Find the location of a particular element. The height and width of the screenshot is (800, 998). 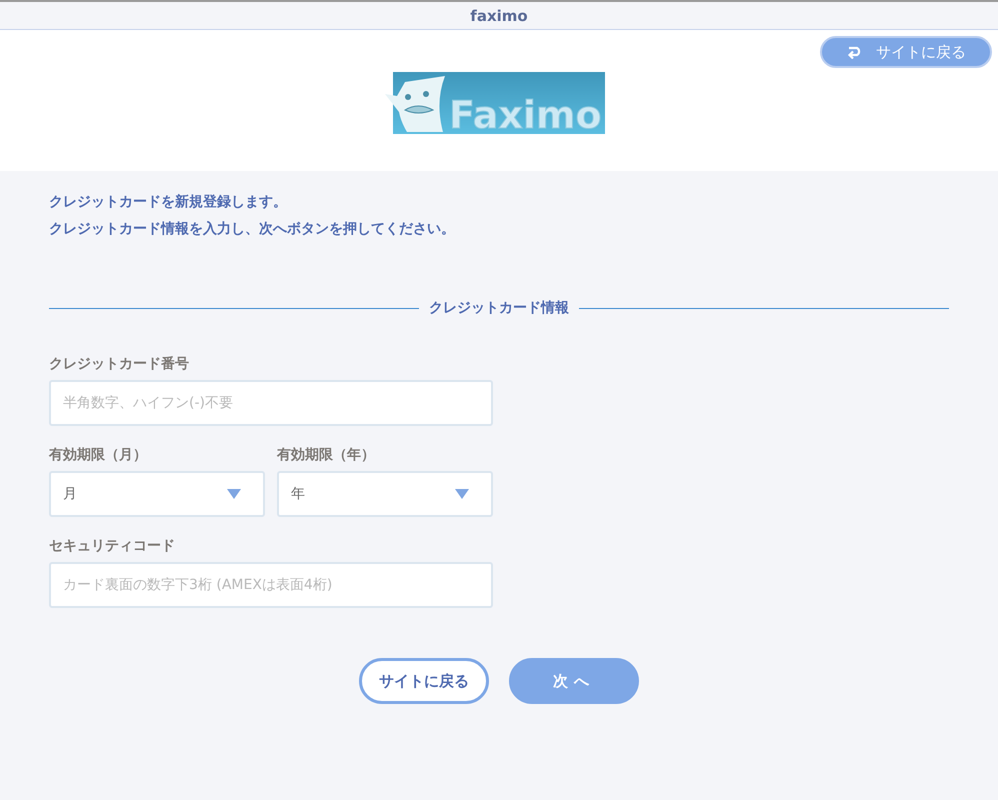

intro-text: クレジットカード情報を入力し、次へボタンを押してください。 is located at coordinates (252, 229).